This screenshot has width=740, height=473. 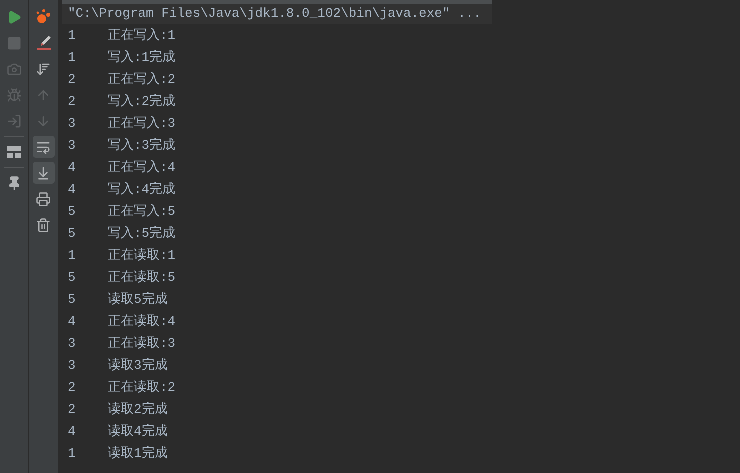 I want to click on output-message: 正在读取:3, so click(x=142, y=344).